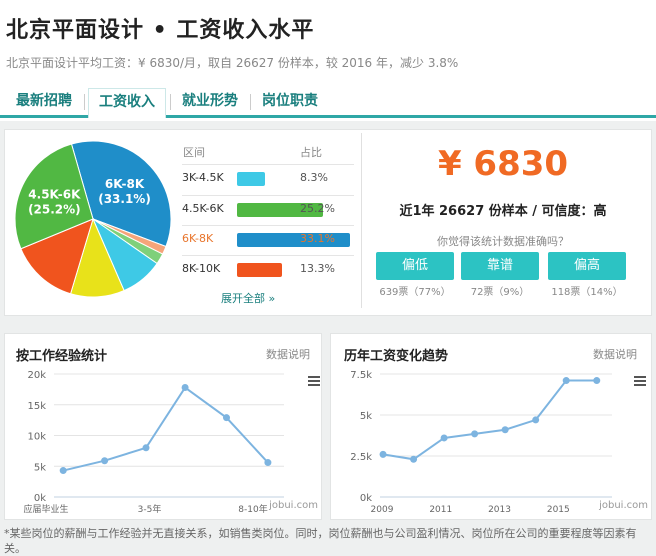 This screenshot has height=556, width=656. Describe the element at coordinates (36, 437) in the screenshot. I see `y-tick-label: 10k` at that location.